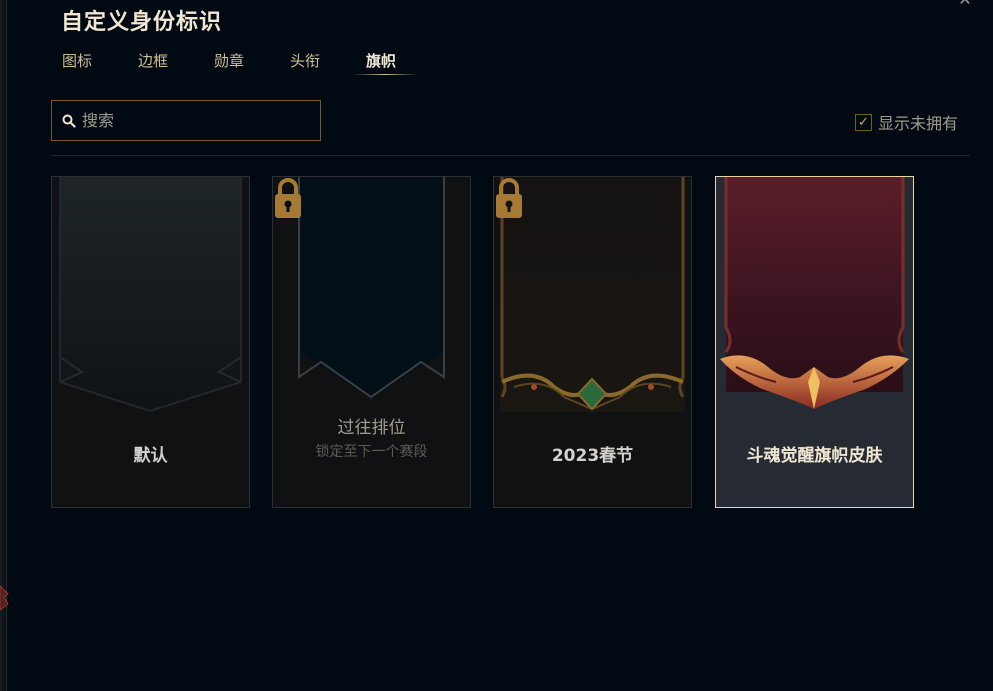 This screenshot has height=691, width=993. What do you see at coordinates (150, 456) in the screenshot?
I see `banner-card-label: 默认` at bounding box center [150, 456].